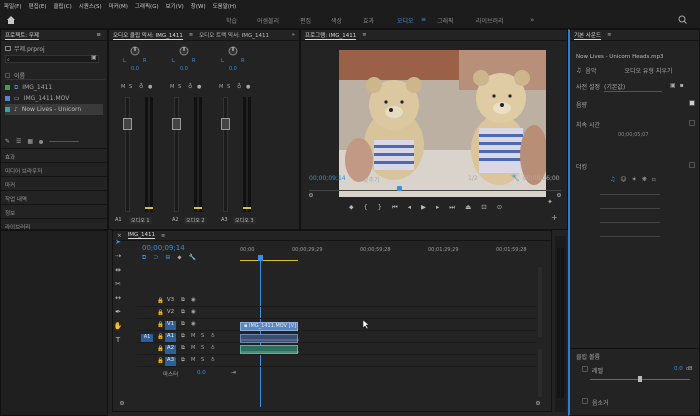 The image size is (700, 416). I want to click on more-panels-icon: », so click(293, 35).